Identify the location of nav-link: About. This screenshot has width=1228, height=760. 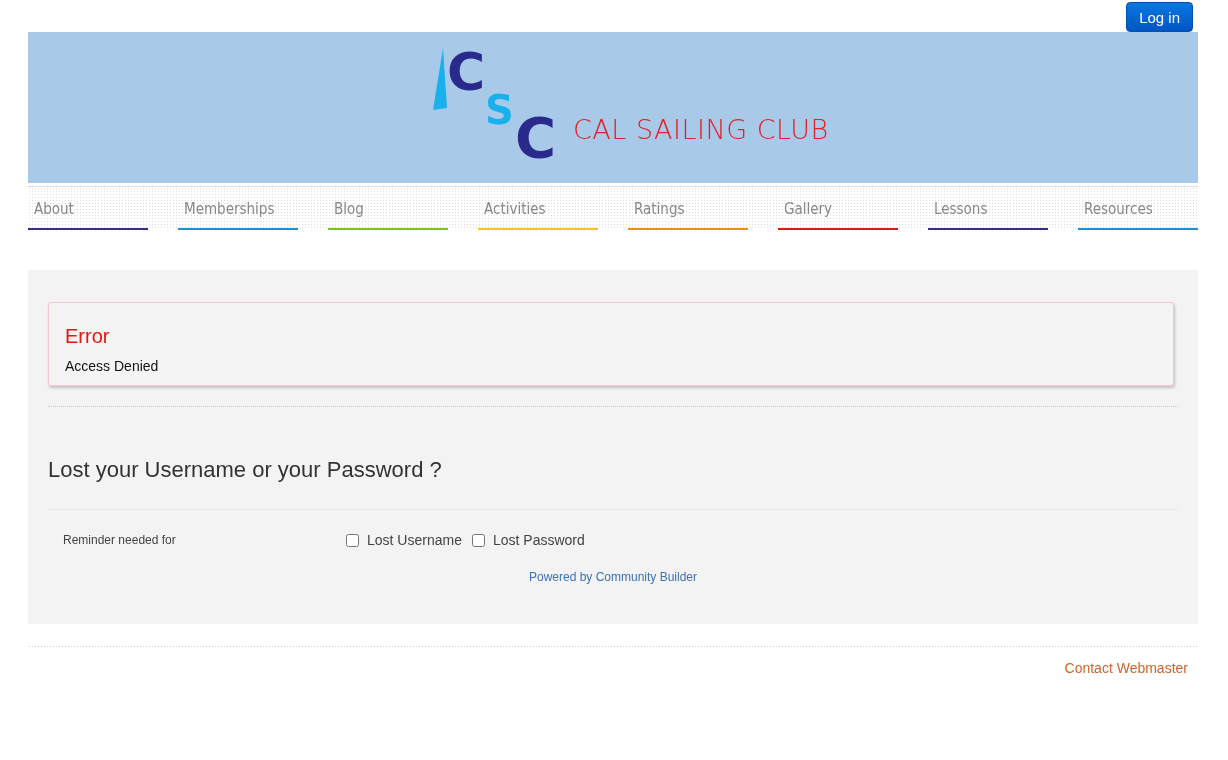
(88, 208).